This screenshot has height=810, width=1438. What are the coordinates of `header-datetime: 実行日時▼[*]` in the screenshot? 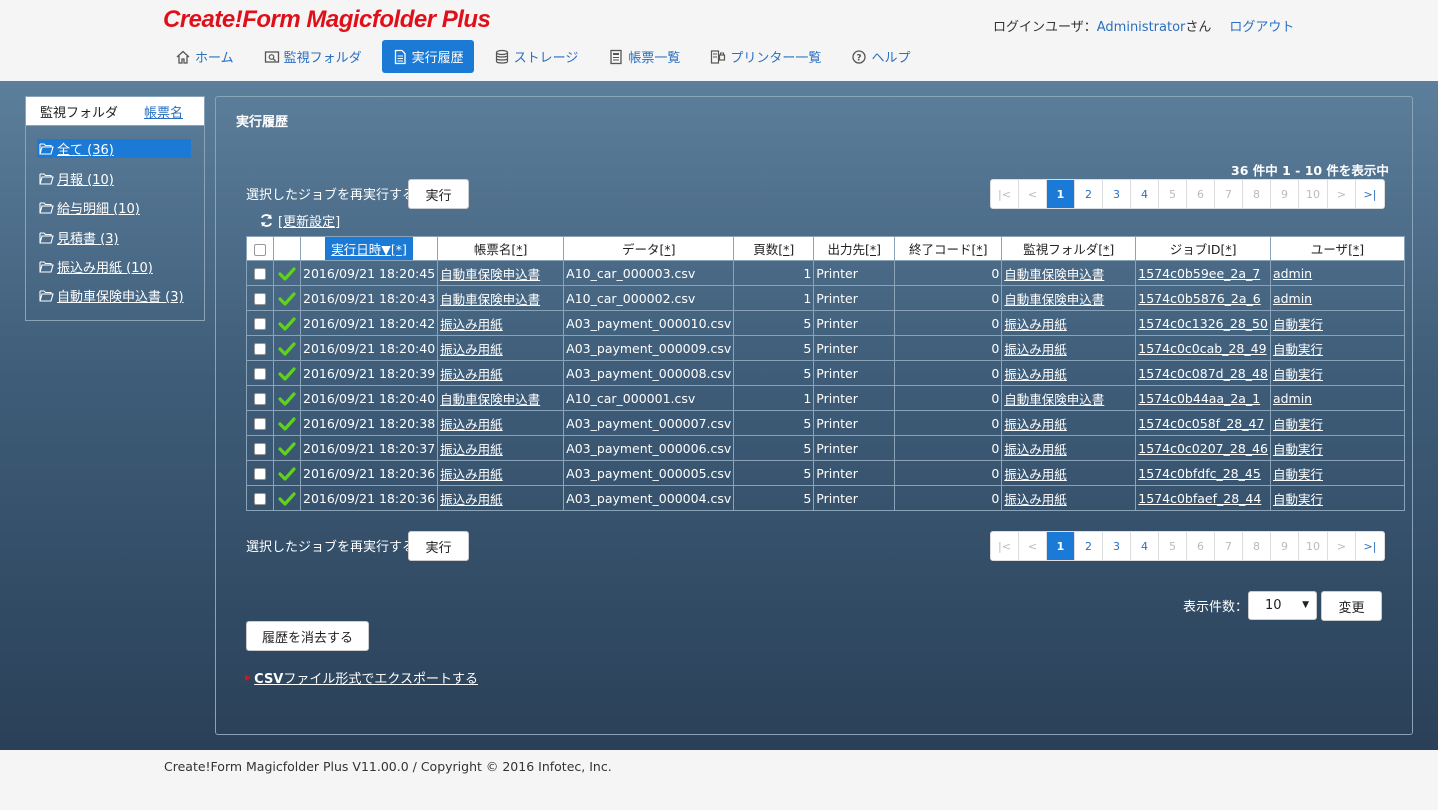 It's located at (369, 248).